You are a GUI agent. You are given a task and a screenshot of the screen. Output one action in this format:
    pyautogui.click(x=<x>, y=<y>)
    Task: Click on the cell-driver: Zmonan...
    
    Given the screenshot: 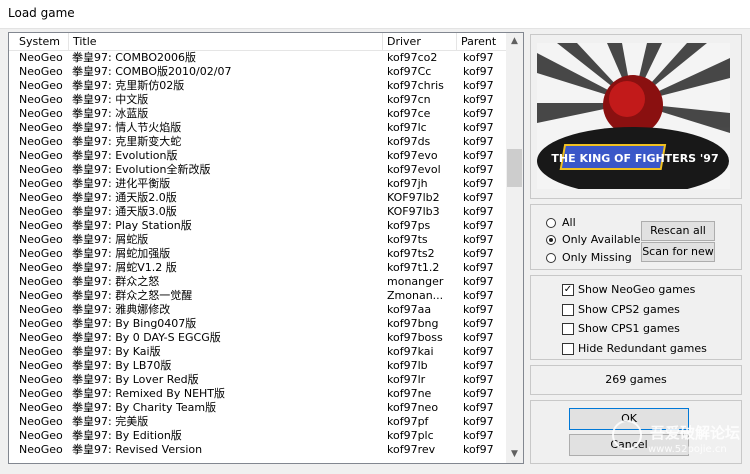 What is the action you would take?
    pyautogui.click(x=415, y=295)
    